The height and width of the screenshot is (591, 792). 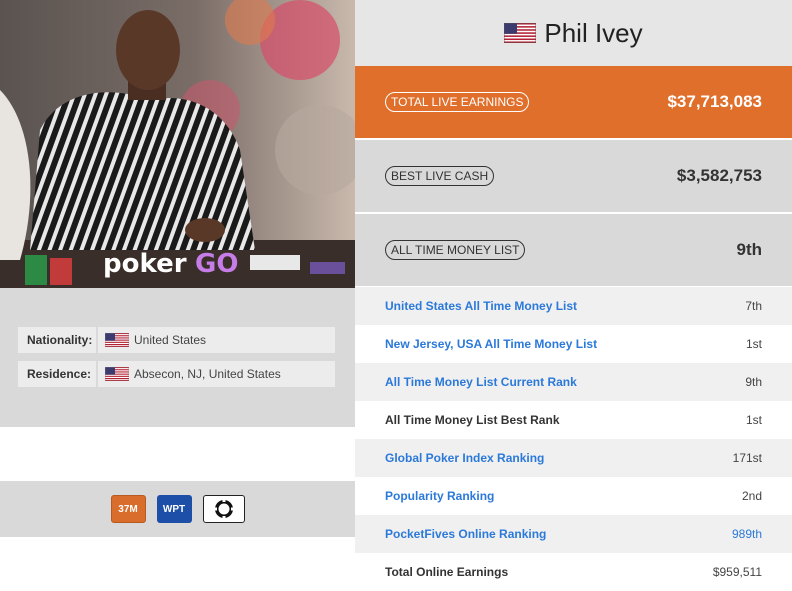 I want to click on nationality-label: Nationality:, so click(x=57, y=340).